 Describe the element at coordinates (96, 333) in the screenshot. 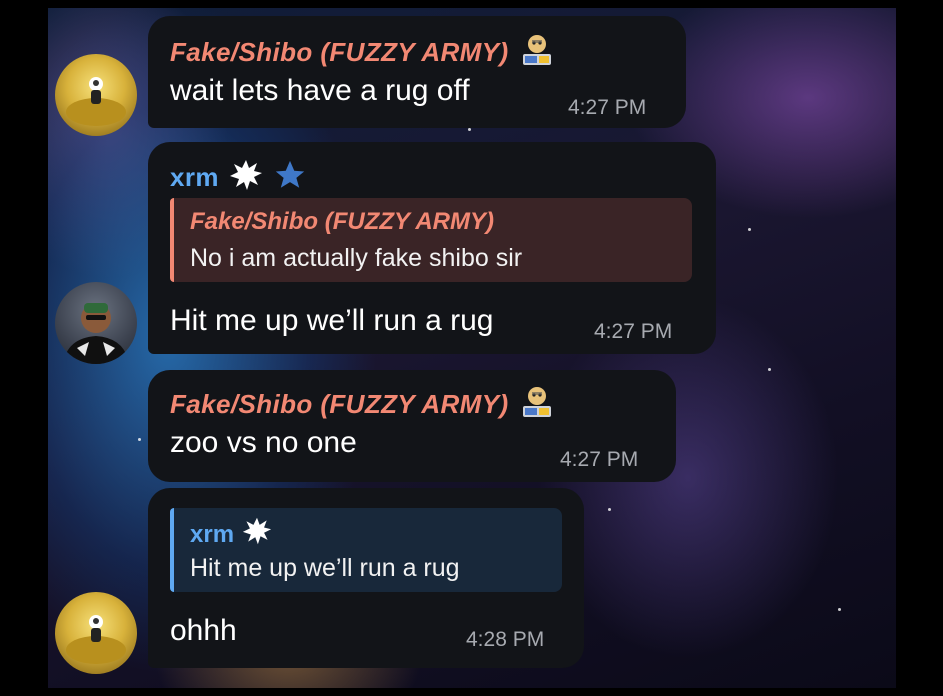

I see `person-avatar-icon` at that location.